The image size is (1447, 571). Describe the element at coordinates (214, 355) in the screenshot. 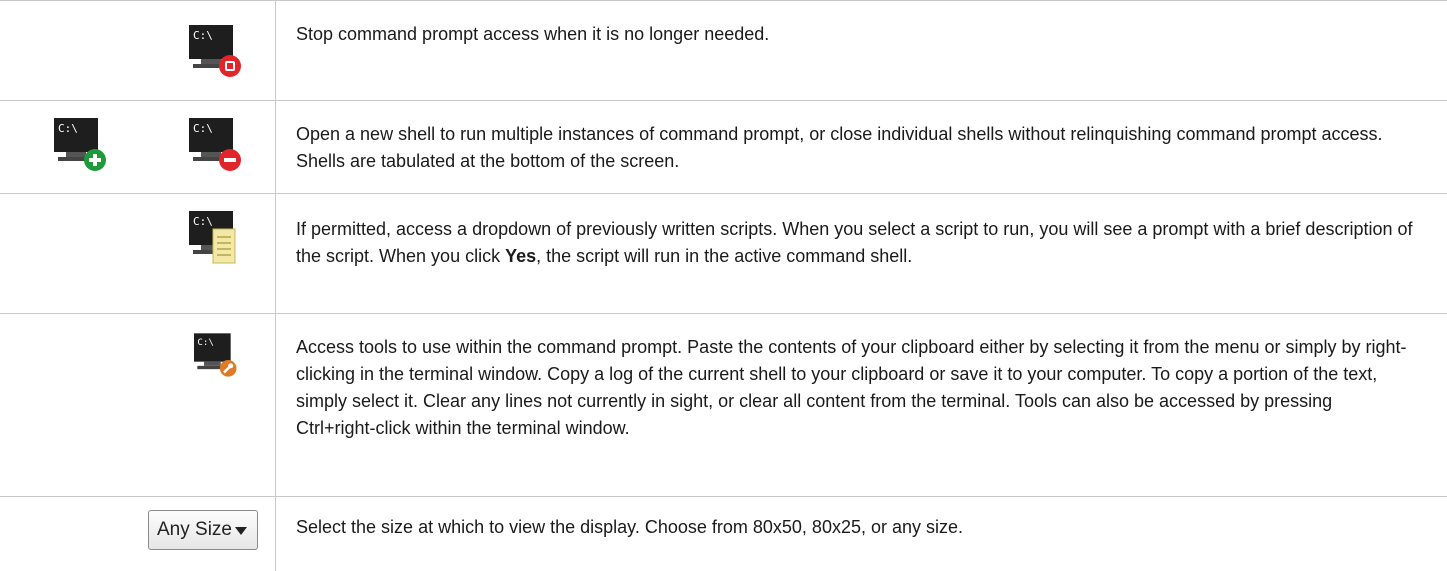

I see `tools-icon: C:\` at that location.